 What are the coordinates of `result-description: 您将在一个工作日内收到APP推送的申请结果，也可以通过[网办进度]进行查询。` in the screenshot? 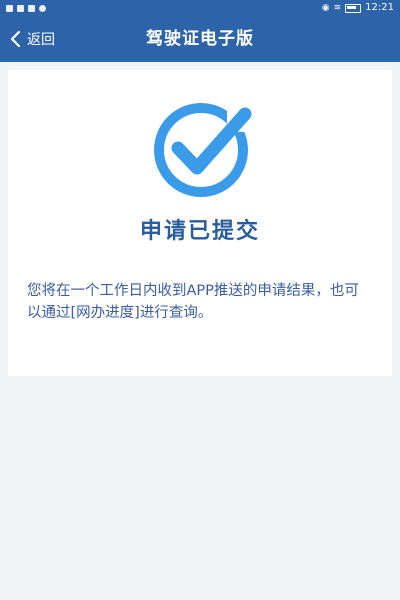 It's located at (193, 302).